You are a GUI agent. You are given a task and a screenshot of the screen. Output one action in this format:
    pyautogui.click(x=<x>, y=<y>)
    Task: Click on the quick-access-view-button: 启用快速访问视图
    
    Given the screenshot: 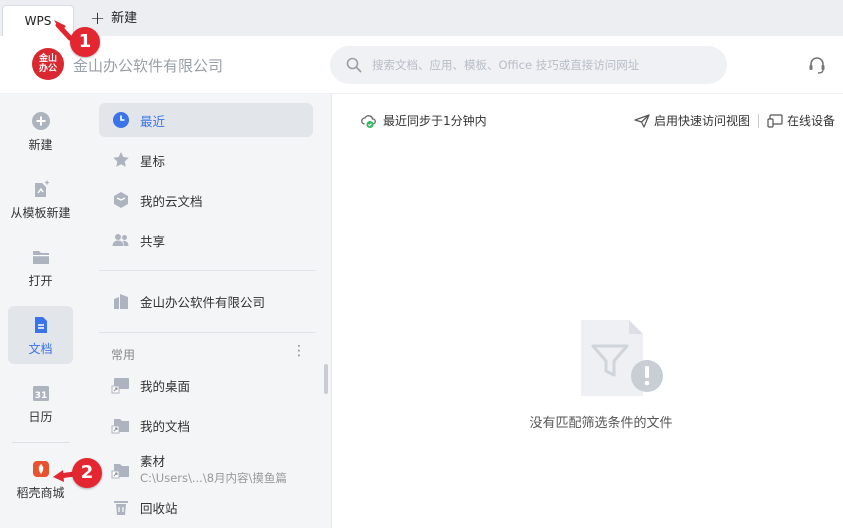 What is the action you would take?
    pyautogui.click(x=692, y=120)
    